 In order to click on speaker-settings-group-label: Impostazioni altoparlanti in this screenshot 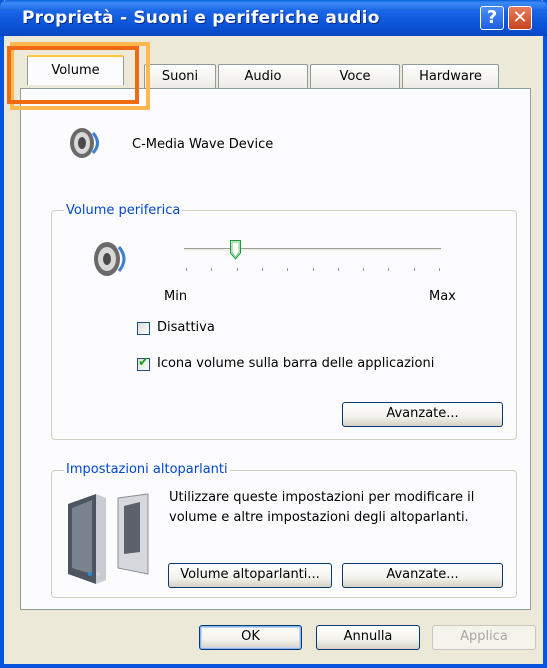, I will do `click(147, 469)`.